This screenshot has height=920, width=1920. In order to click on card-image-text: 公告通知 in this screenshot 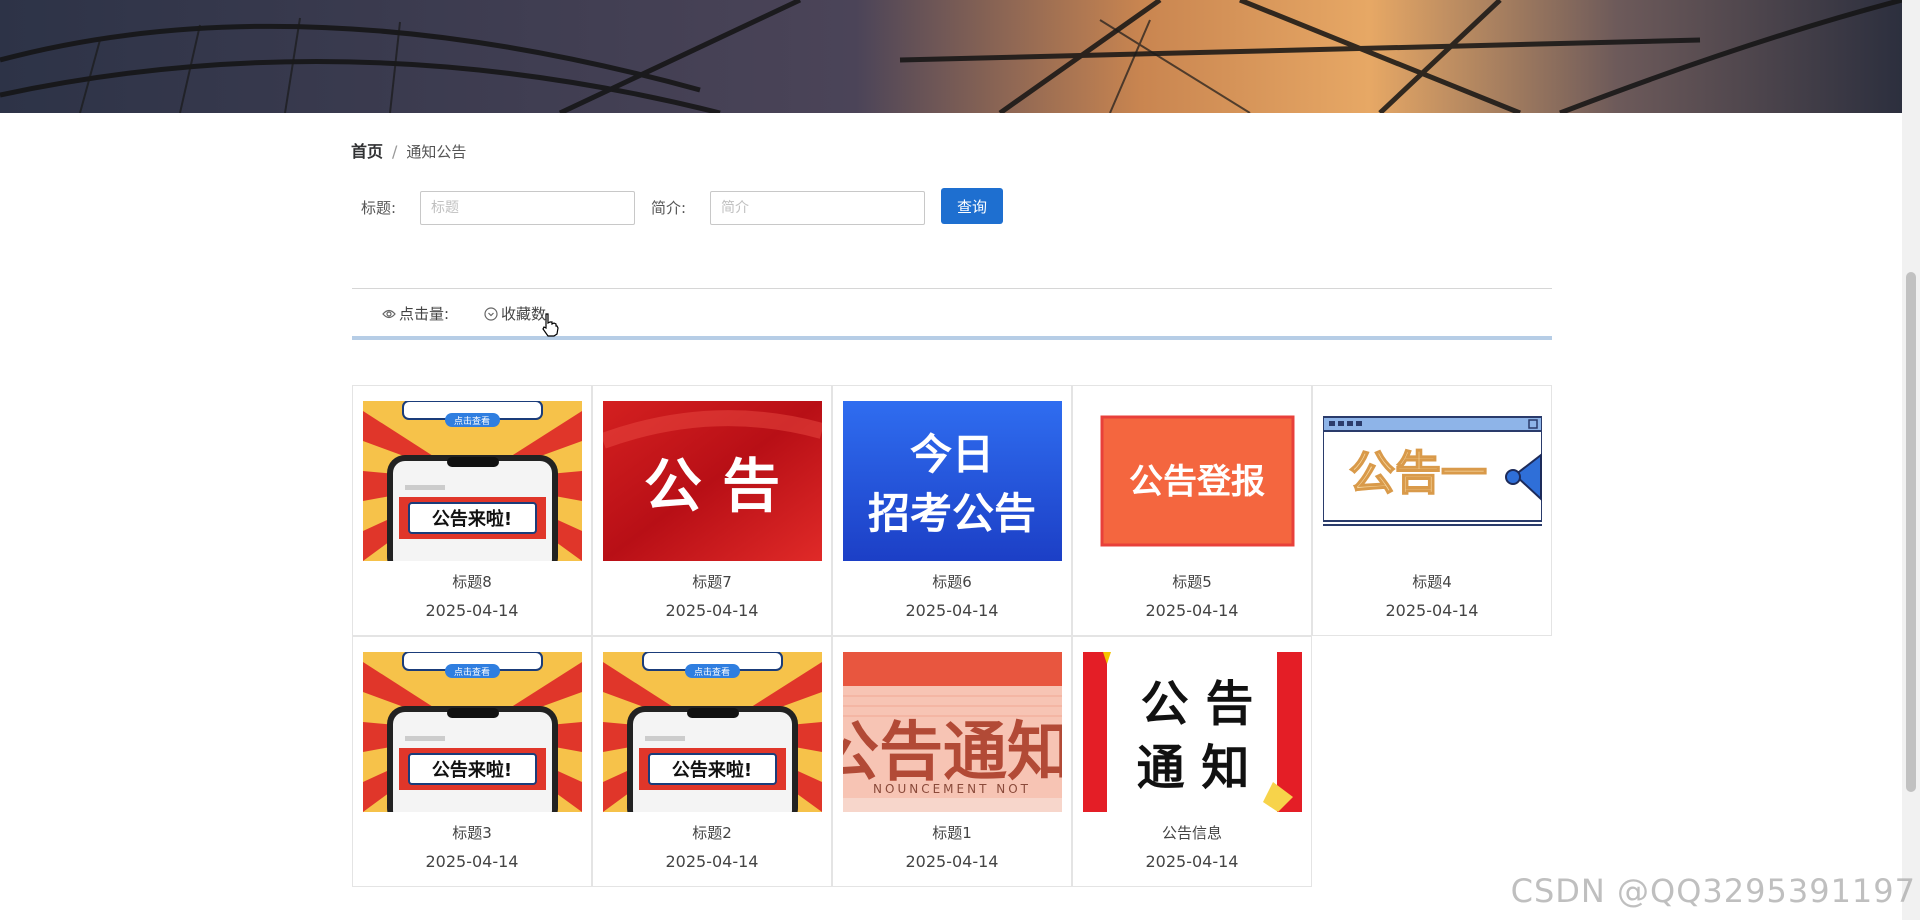, I will do `click(952, 753)`.